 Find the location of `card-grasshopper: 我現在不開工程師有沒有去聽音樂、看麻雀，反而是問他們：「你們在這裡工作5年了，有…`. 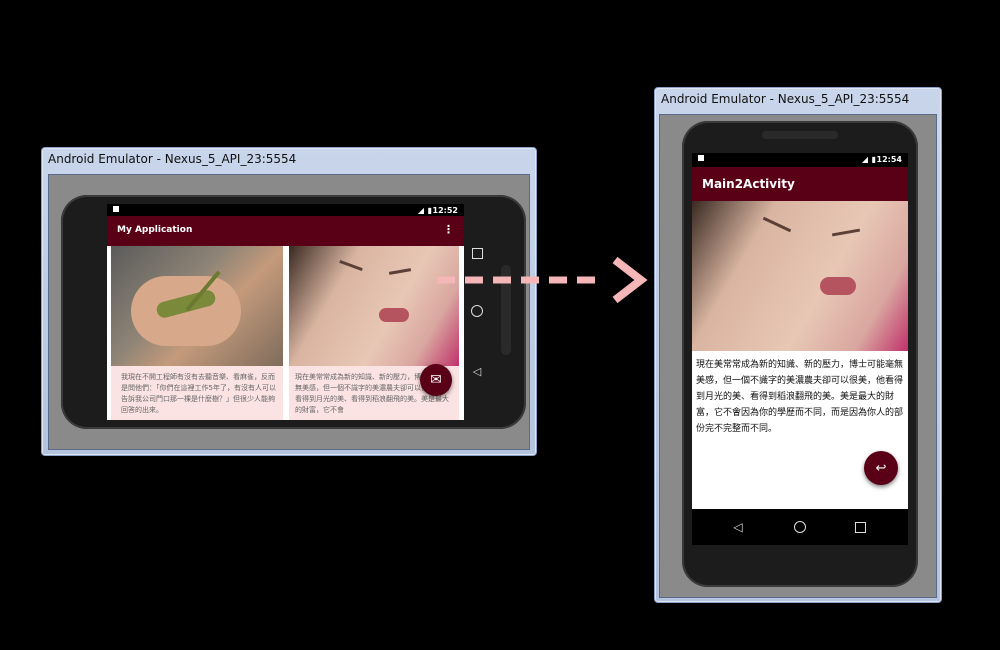

card-grasshopper: 我現在不開工程師有沒有去聽音樂、看麻雀，反而是問他們：「你們在這裡工作5年了，有… is located at coordinates (197, 333).